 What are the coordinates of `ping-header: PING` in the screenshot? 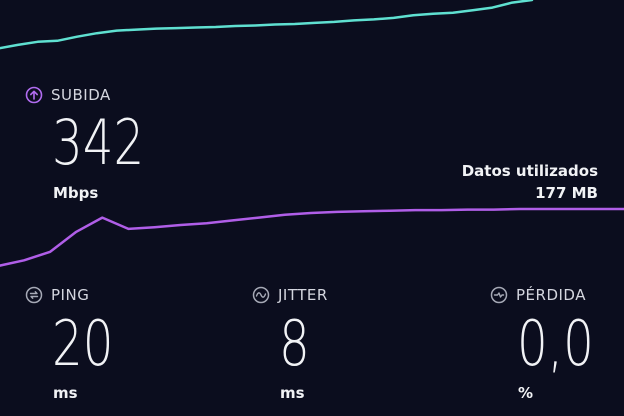 It's located at (57, 295).